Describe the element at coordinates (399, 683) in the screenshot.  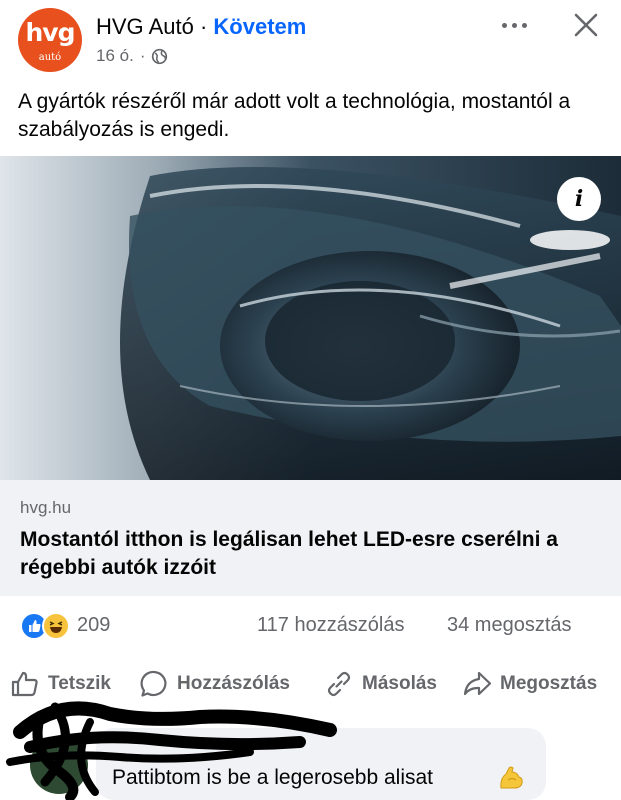
I see `copy-label: Másolás` at that location.